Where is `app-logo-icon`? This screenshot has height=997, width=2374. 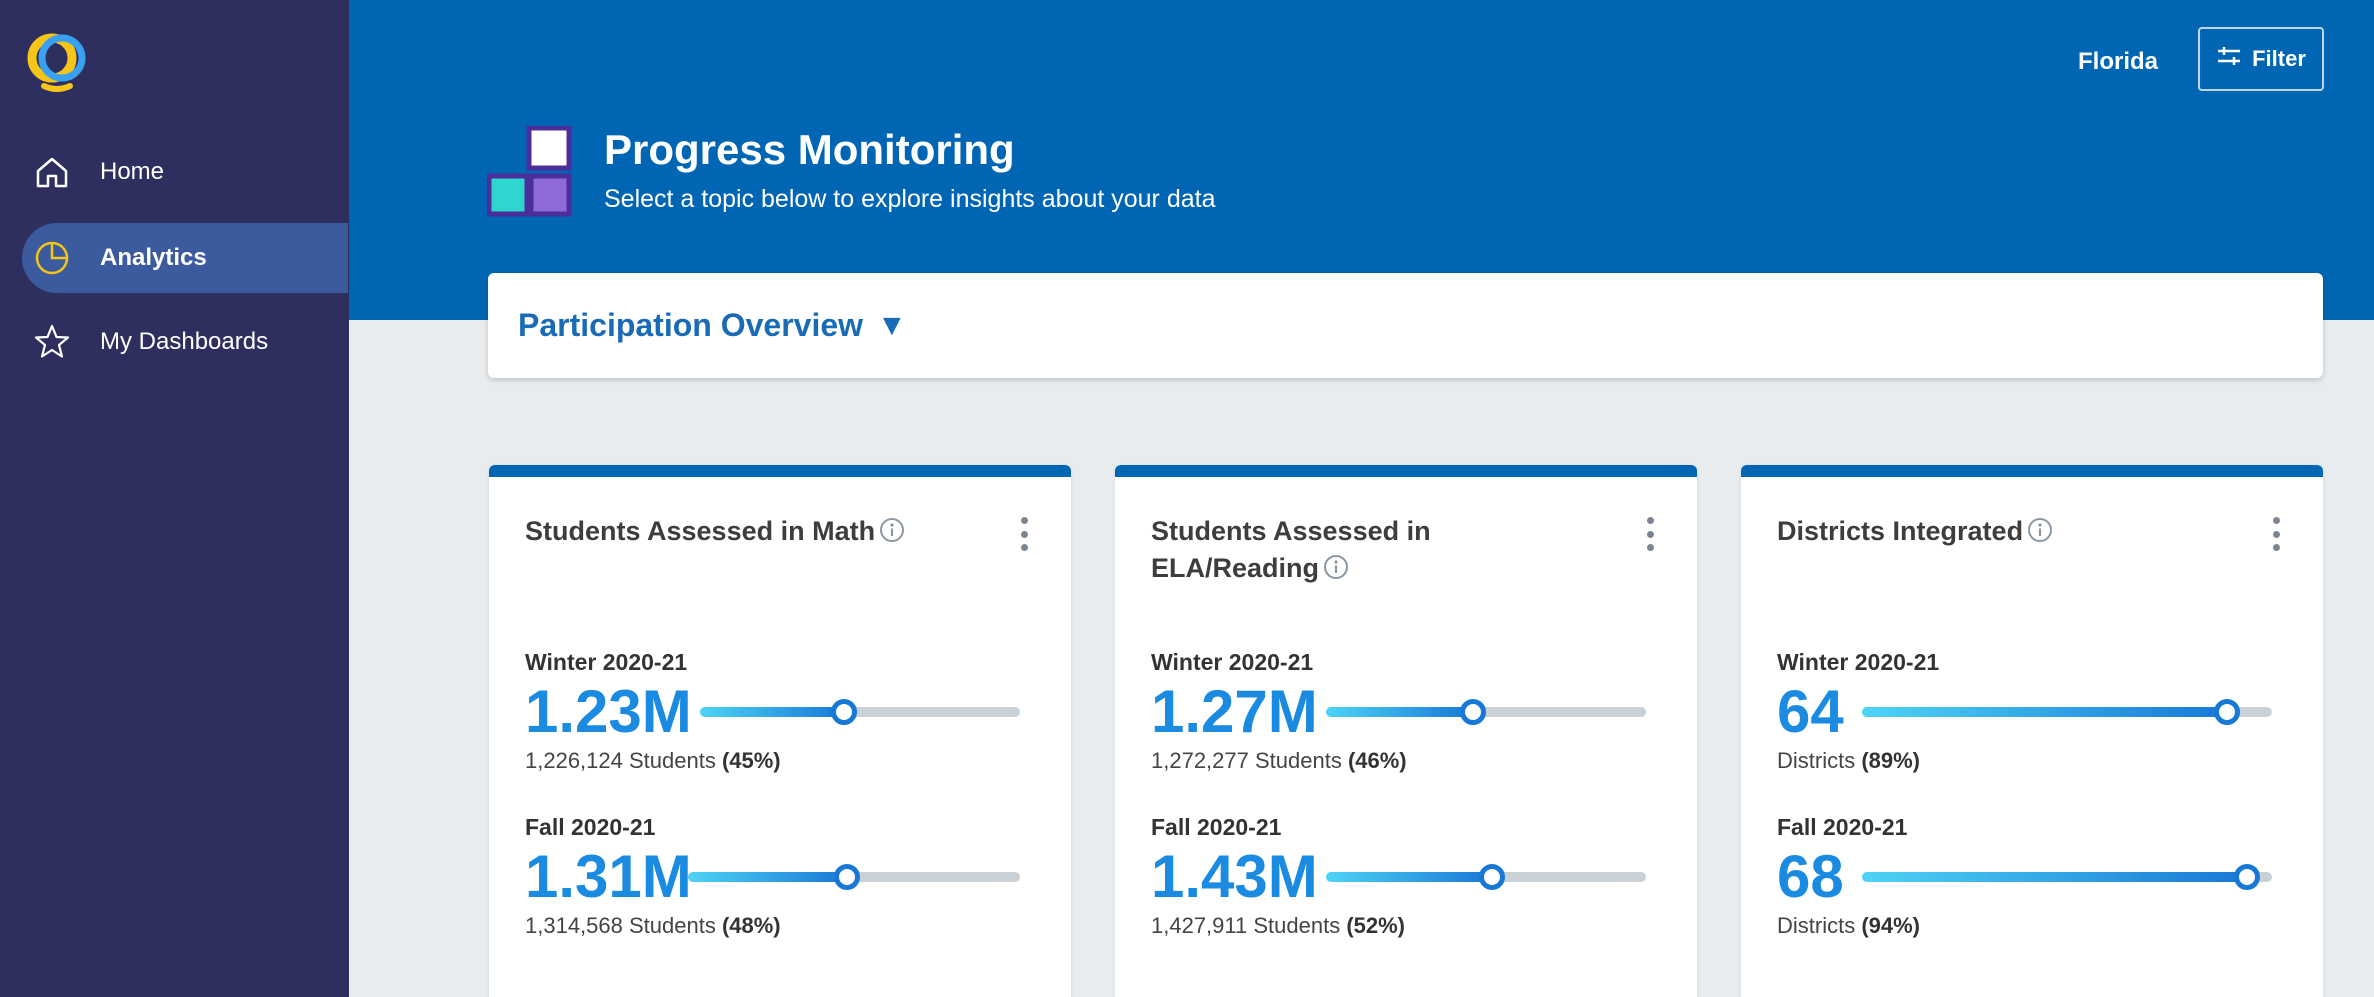 app-logo-icon is located at coordinates (57, 65).